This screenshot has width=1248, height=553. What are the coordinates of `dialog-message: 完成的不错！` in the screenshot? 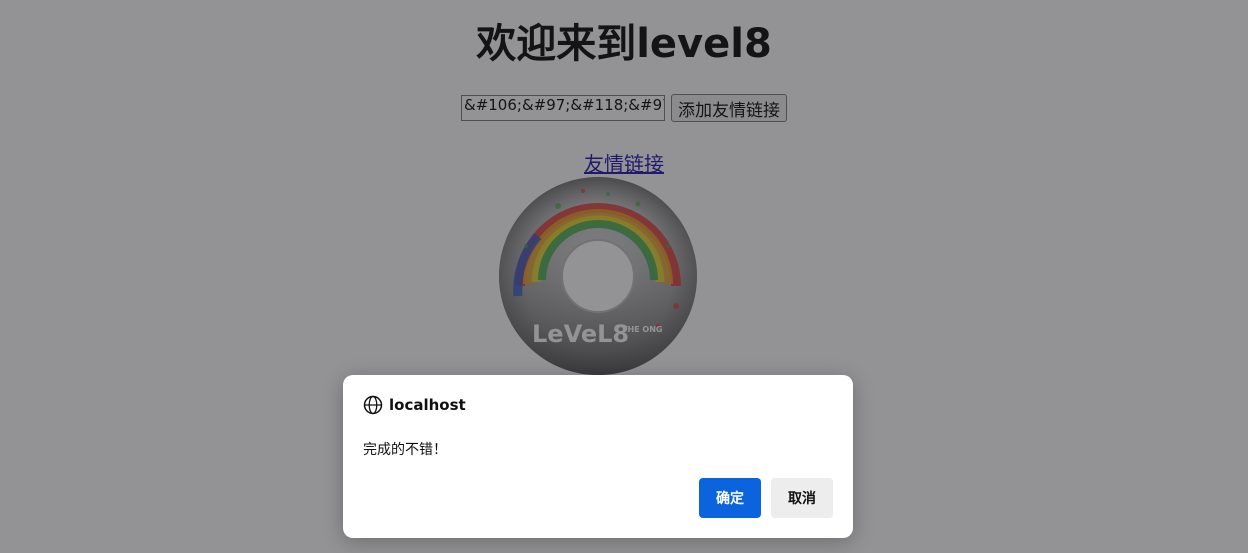 It's located at (405, 450).